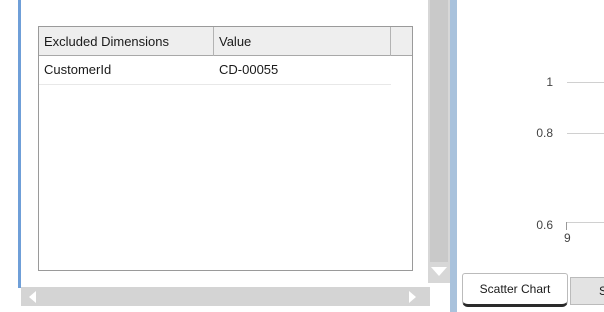 Image resolution: width=604 pixels, height=312 pixels. What do you see at coordinates (544, 133) in the screenshot?
I see `y-tick-label: 0.8` at bounding box center [544, 133].